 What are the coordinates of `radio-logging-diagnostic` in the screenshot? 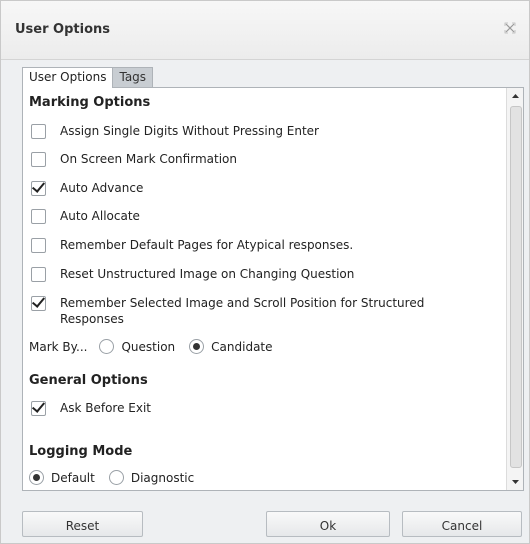 It's located at (116, 477).